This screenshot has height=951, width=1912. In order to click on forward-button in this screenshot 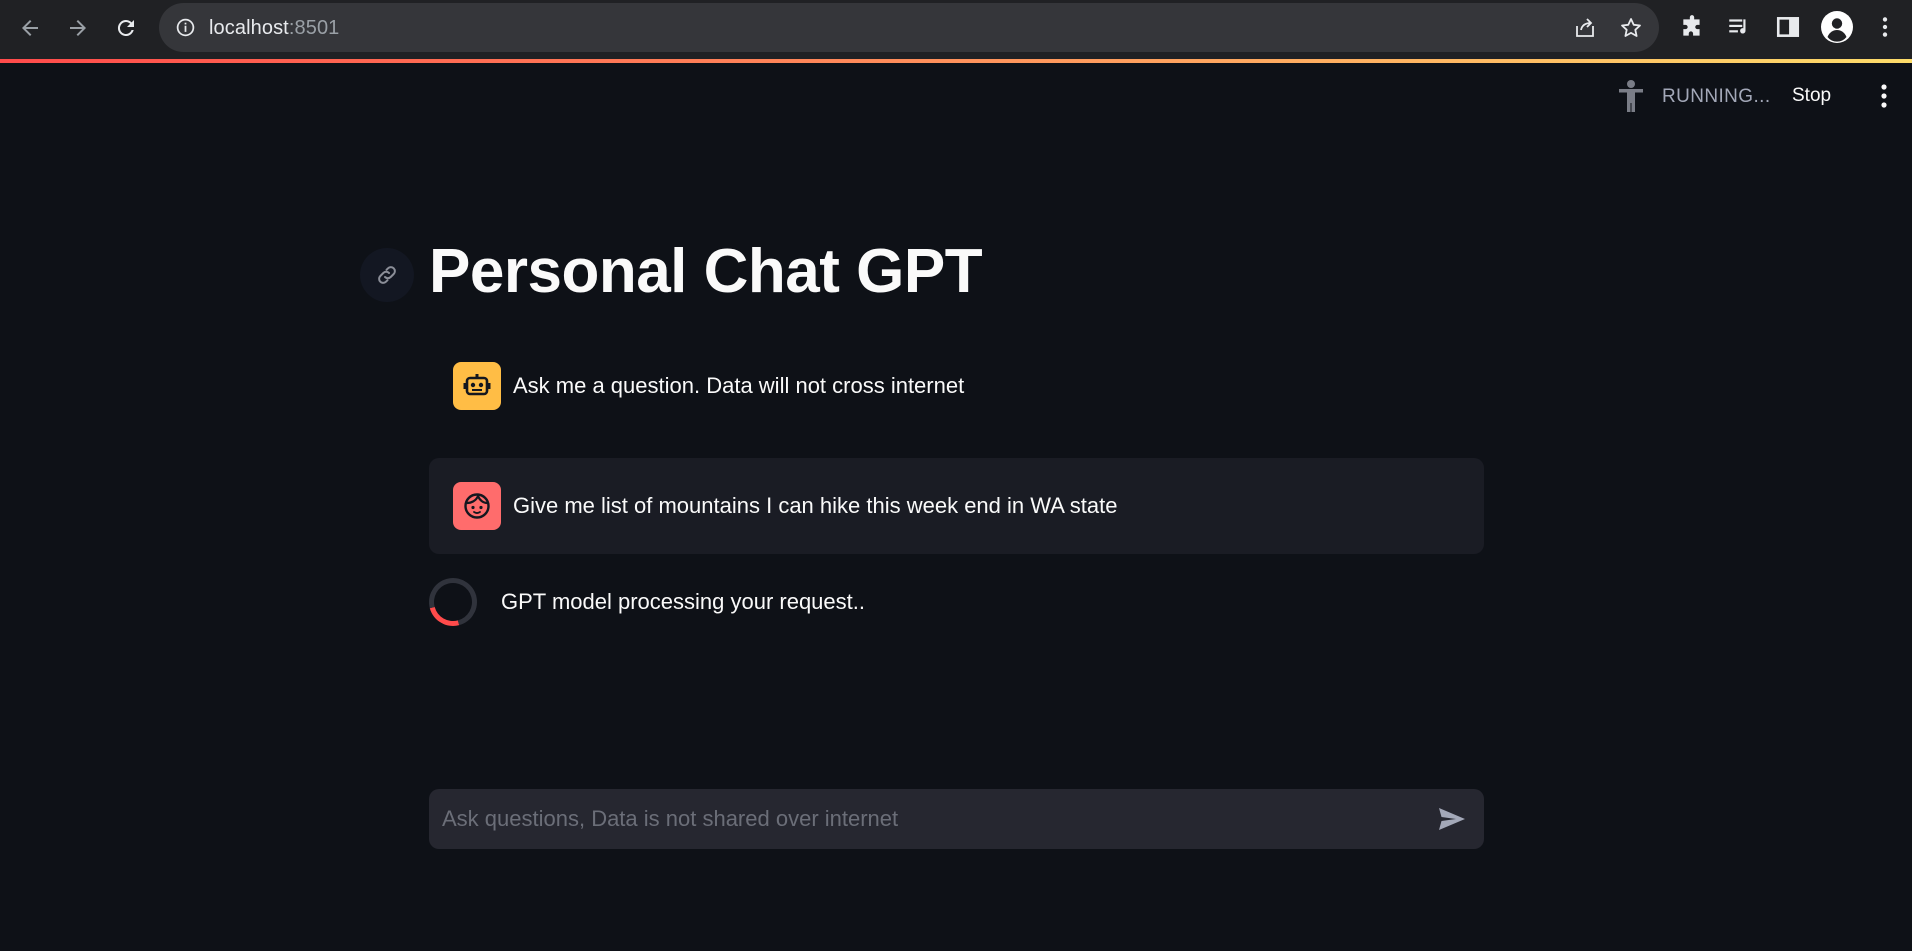, I will do `click(78, 28)`.